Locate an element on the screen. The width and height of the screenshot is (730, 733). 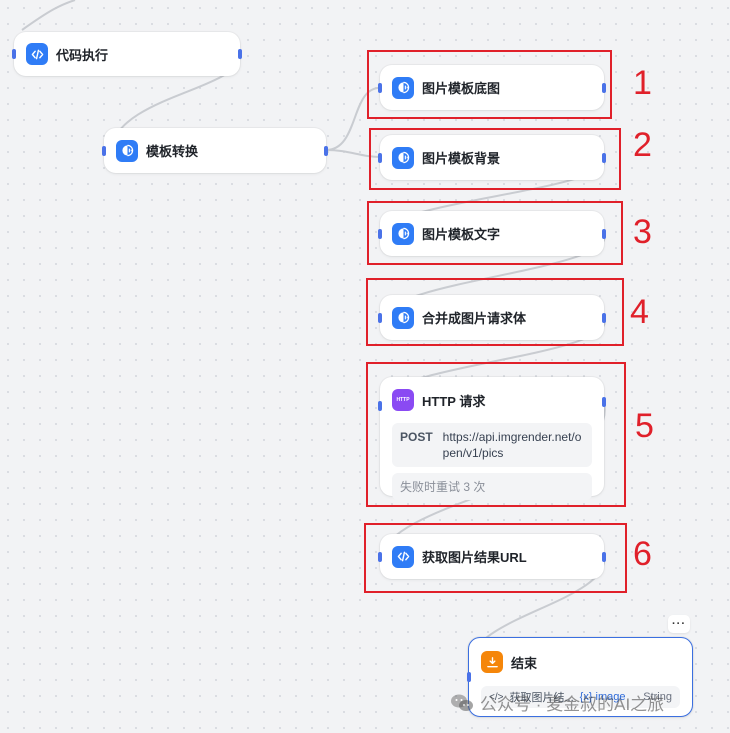
node-code-exec: 代码执行 is located at coordinates (127, 54).